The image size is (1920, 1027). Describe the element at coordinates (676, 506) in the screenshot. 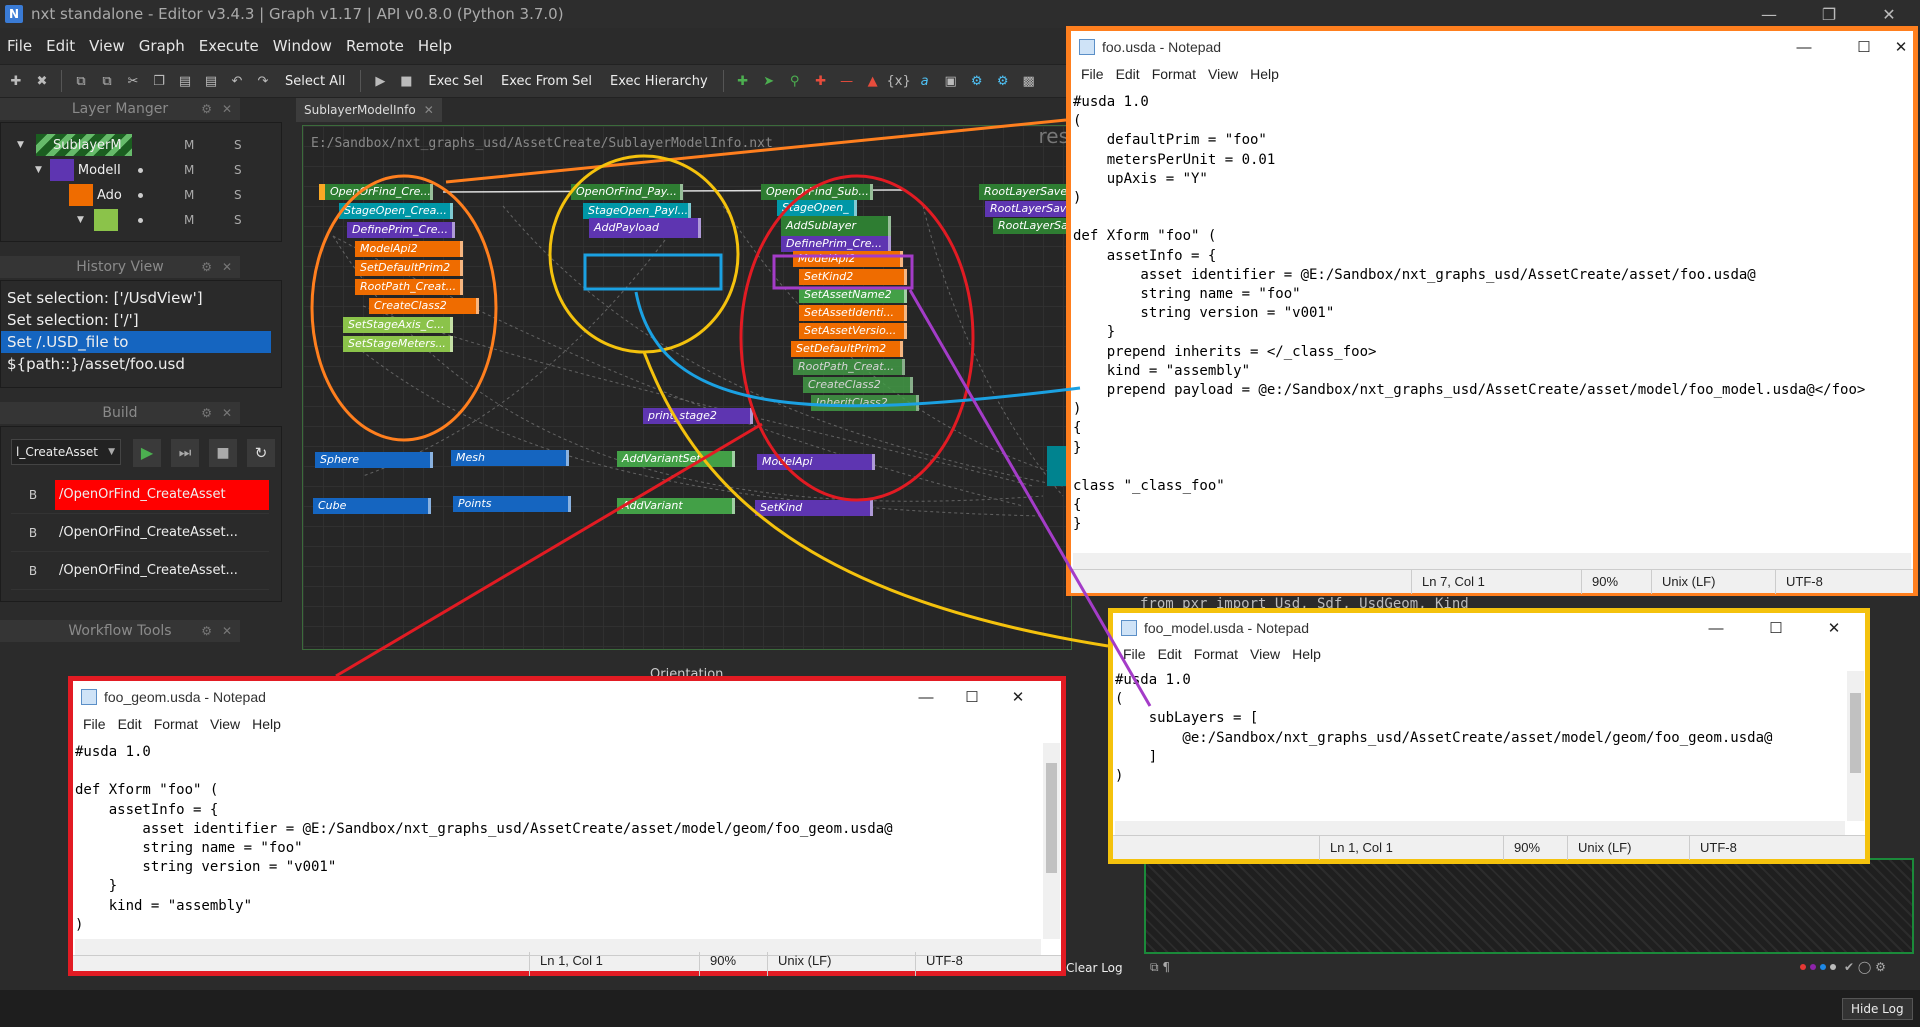

I see `graph-node: AddVariant` at that location.